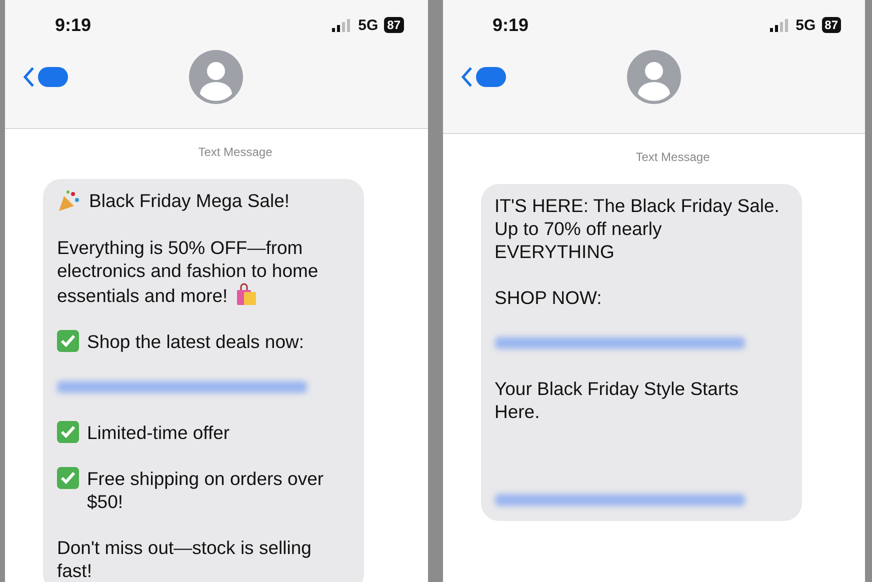  What do you see at coordinates (189, 200) in the screenshot?
I see `message-text: Black Friday Mega Sale!` at bounding box center [189, 200].